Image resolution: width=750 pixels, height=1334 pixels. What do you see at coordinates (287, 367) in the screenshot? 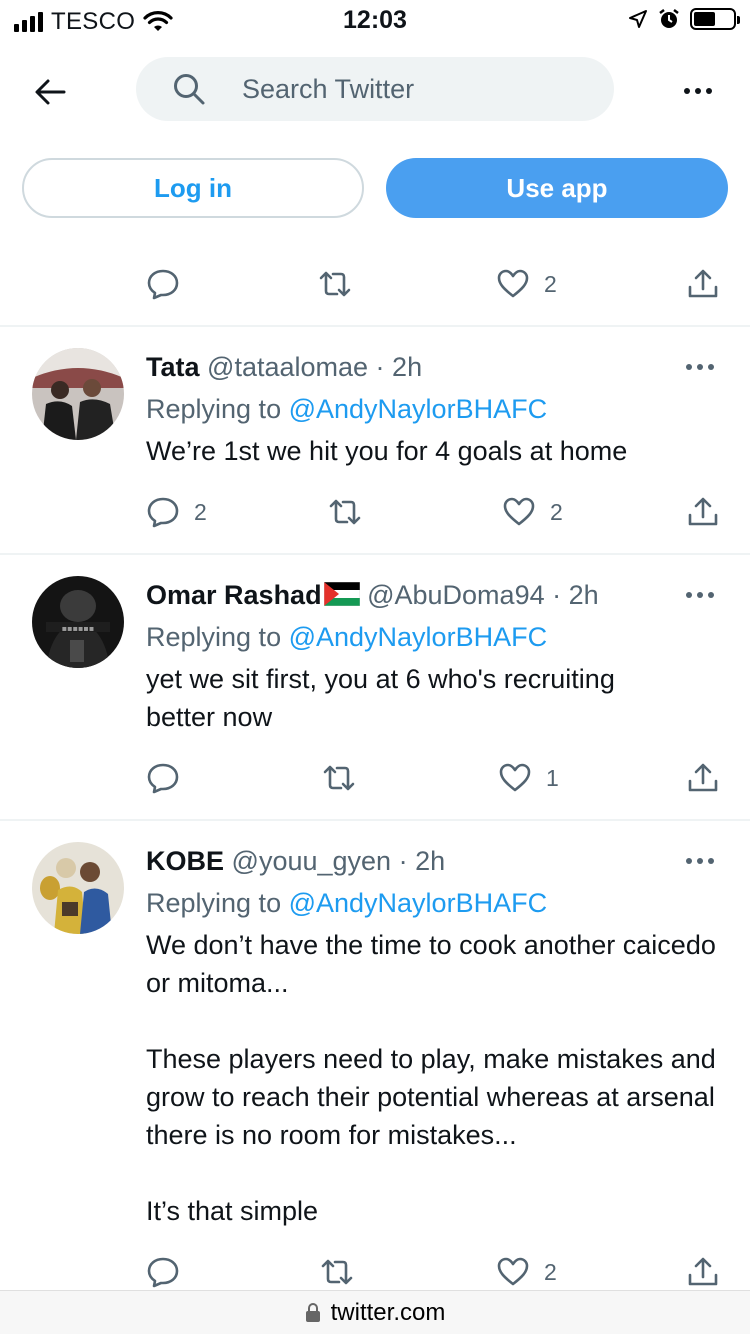
I see `user-handle: @tataalomae` at bounding box center [287, 367].